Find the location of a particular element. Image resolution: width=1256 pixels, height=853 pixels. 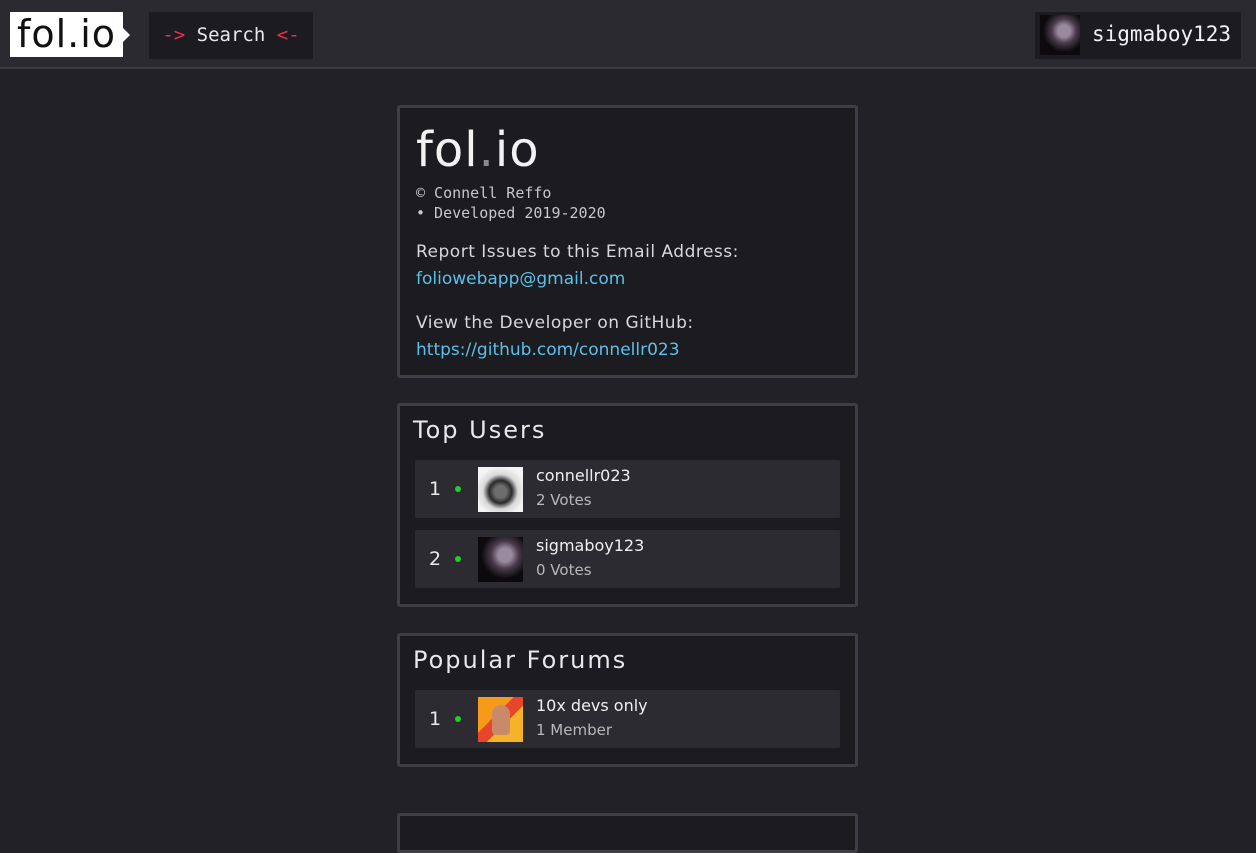

forum-rank: 1 is located at coordinates (435, 719).